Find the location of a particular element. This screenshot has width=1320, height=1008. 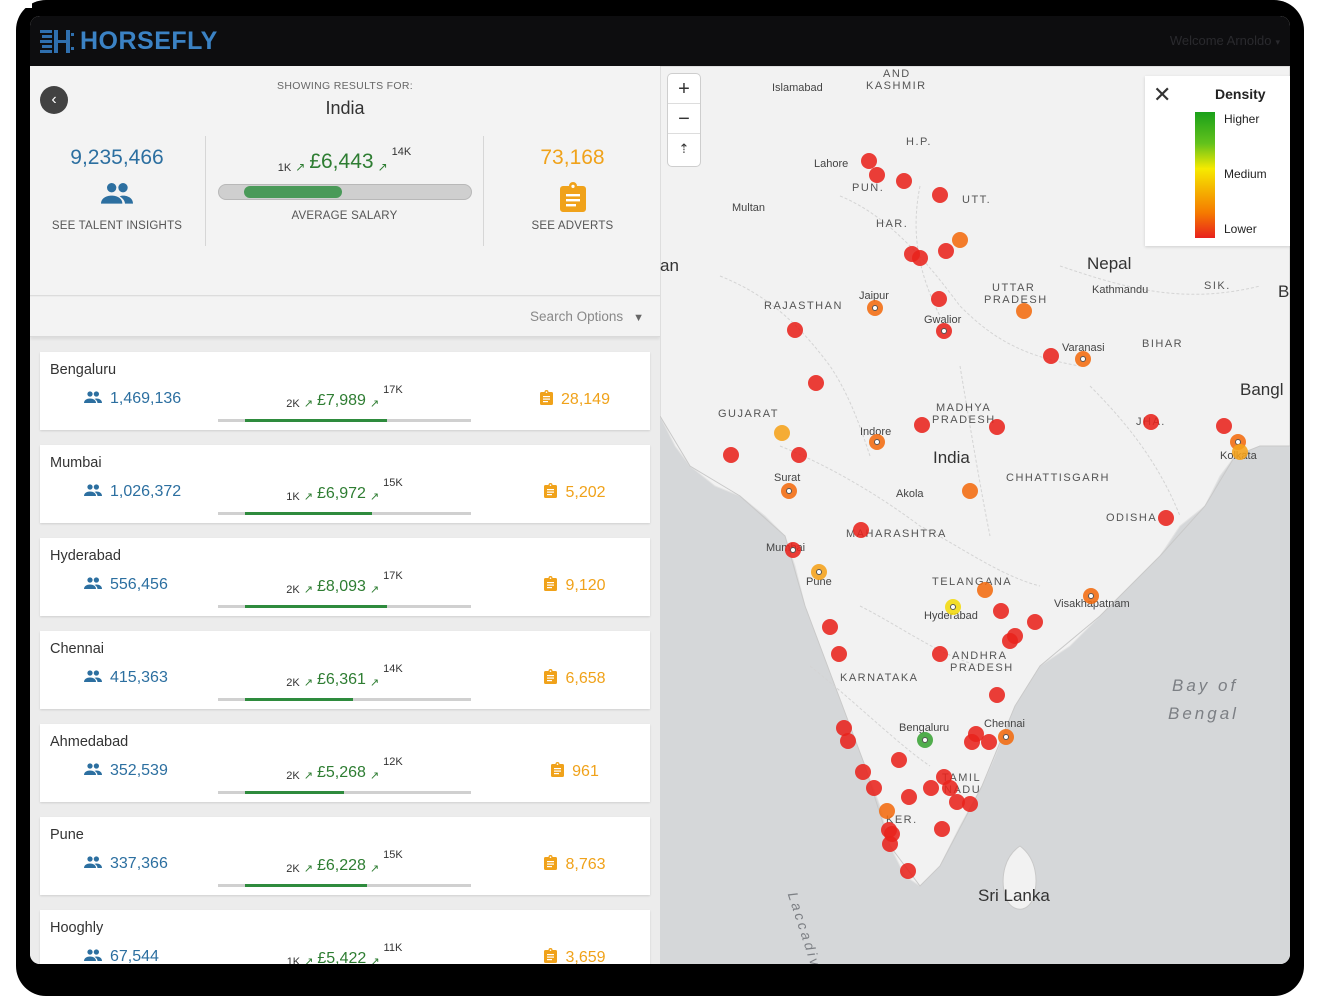

compass-button: ⇡ is located at coordinates (684, 149).